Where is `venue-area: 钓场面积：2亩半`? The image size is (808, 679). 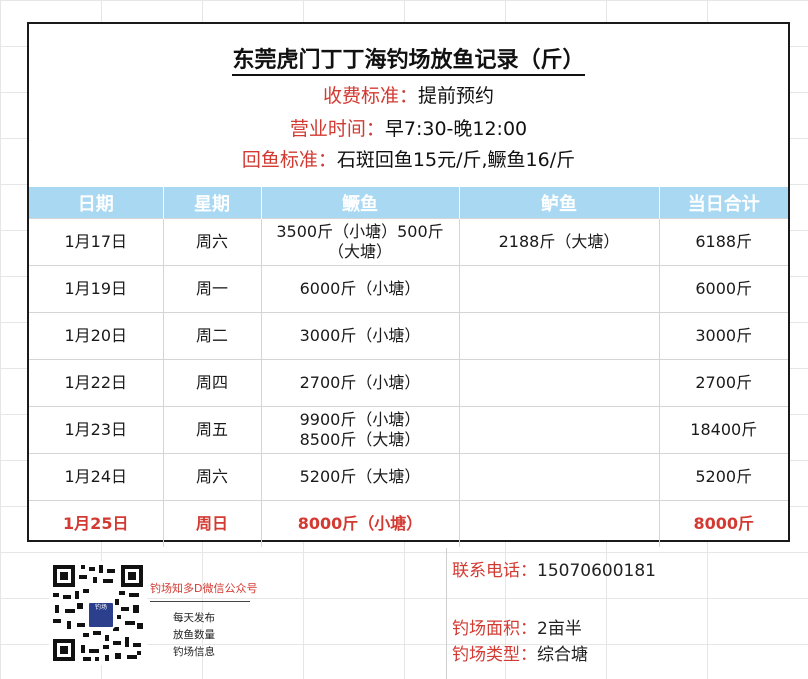 venue-area: 钓场面积：2亩半 is located at coordinates (517, 626).